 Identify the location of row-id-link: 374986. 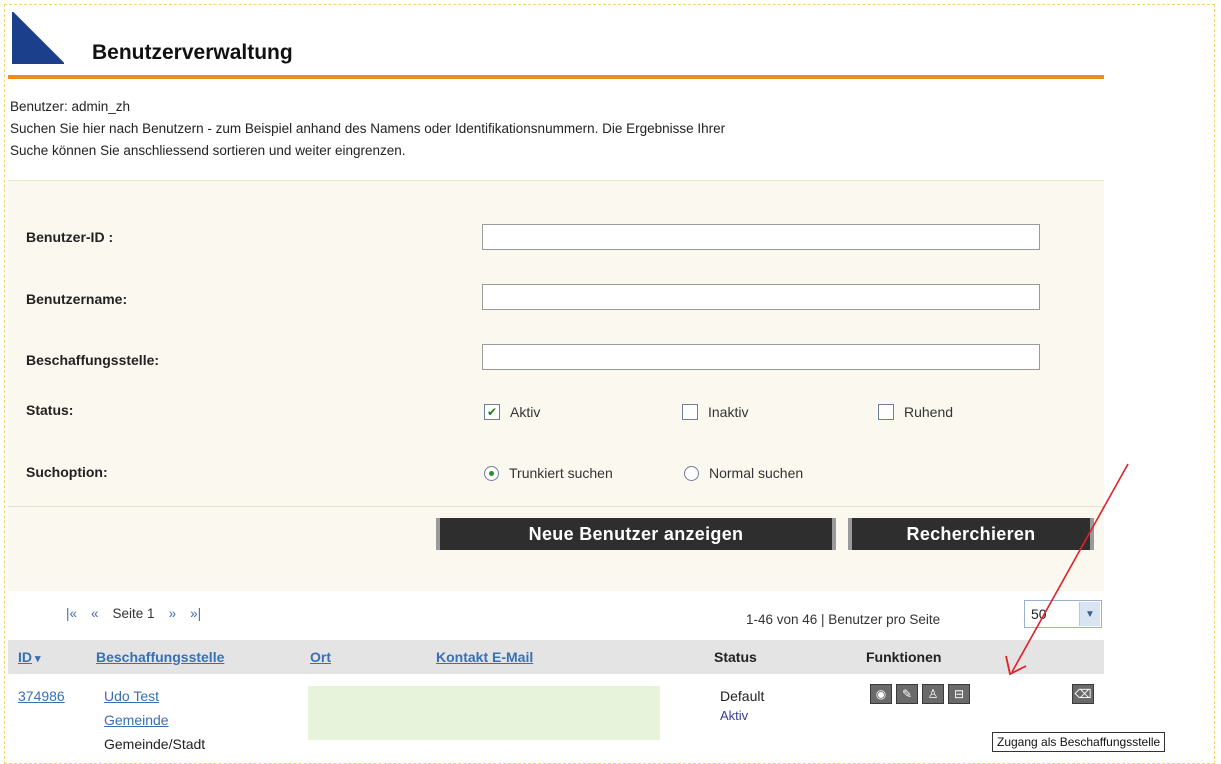
(41, 696).